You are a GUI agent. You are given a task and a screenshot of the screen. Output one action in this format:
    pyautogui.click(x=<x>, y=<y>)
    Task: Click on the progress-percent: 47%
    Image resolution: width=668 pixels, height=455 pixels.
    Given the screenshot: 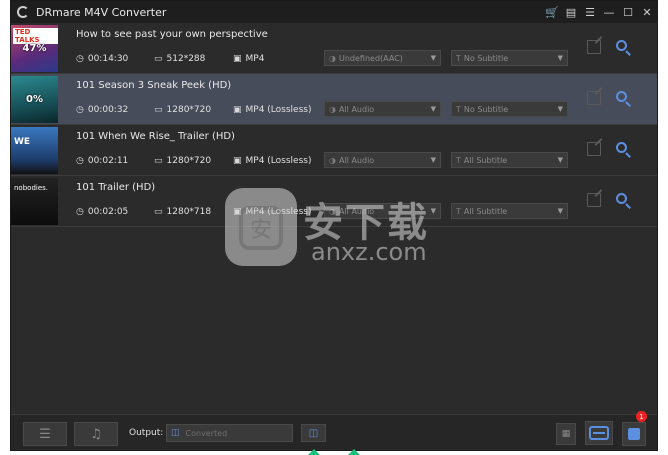 What is the action you would take?
    pyautogui.click(x=34, y=48)
    